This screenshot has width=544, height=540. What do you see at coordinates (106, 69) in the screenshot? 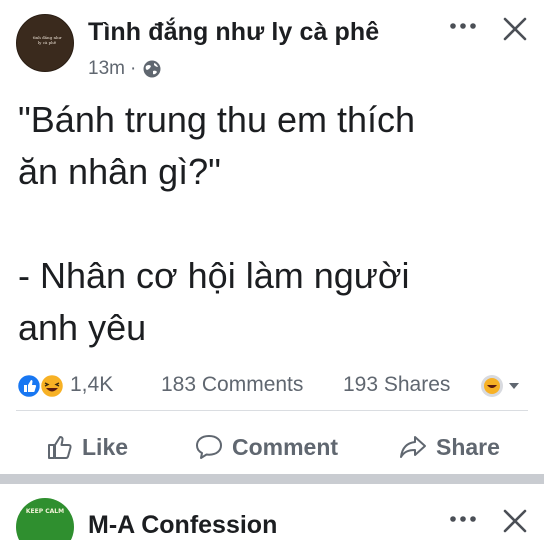
I see `post-time: 13m` at bounding box center [106, 69].